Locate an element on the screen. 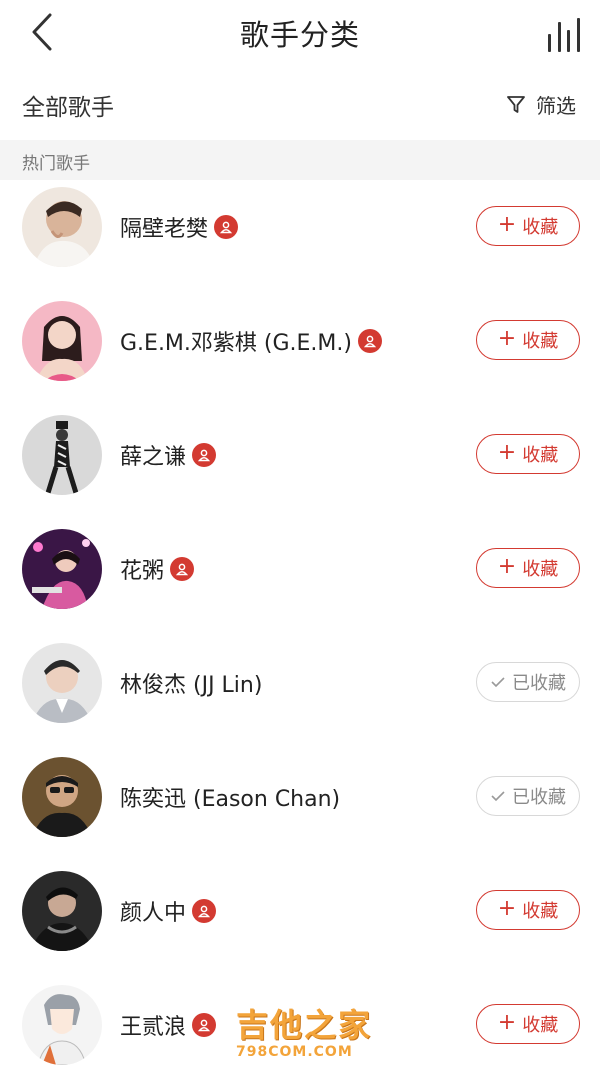  section-header: 热门歌手 is located at coordinates (300, 160).